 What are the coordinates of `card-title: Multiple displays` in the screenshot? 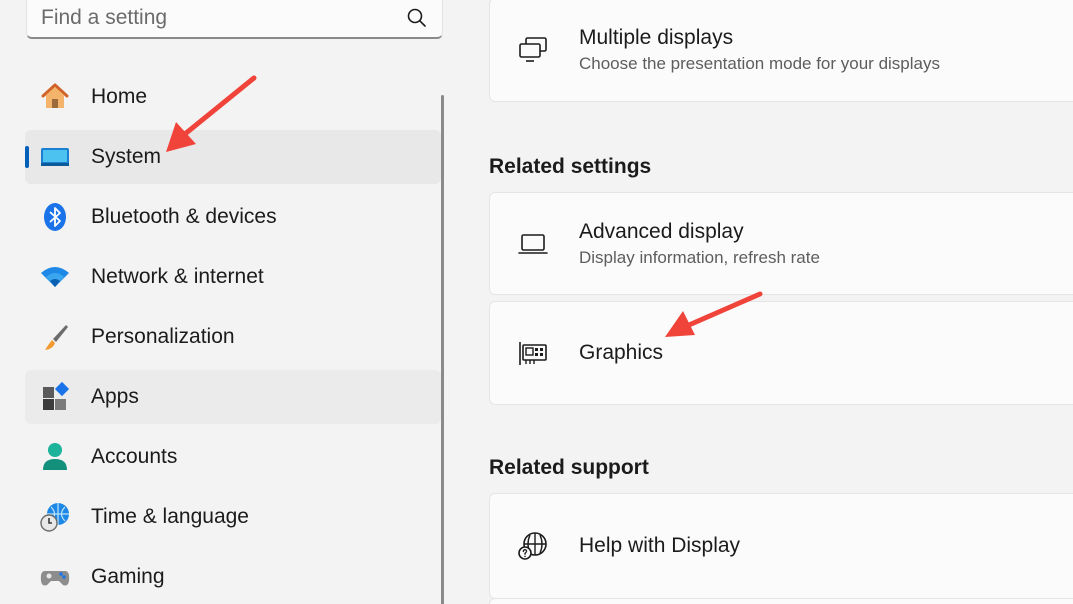 It's located at (656, 37).